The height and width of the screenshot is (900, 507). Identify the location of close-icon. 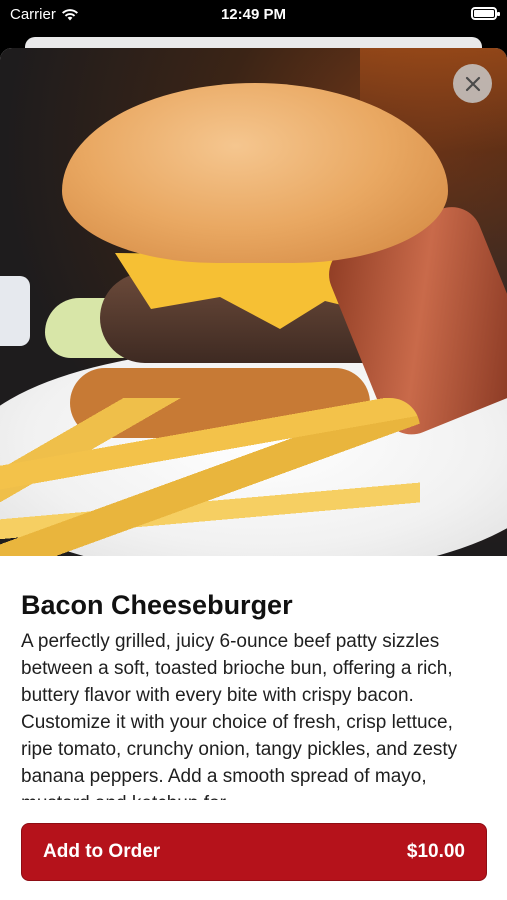
(472, 83).